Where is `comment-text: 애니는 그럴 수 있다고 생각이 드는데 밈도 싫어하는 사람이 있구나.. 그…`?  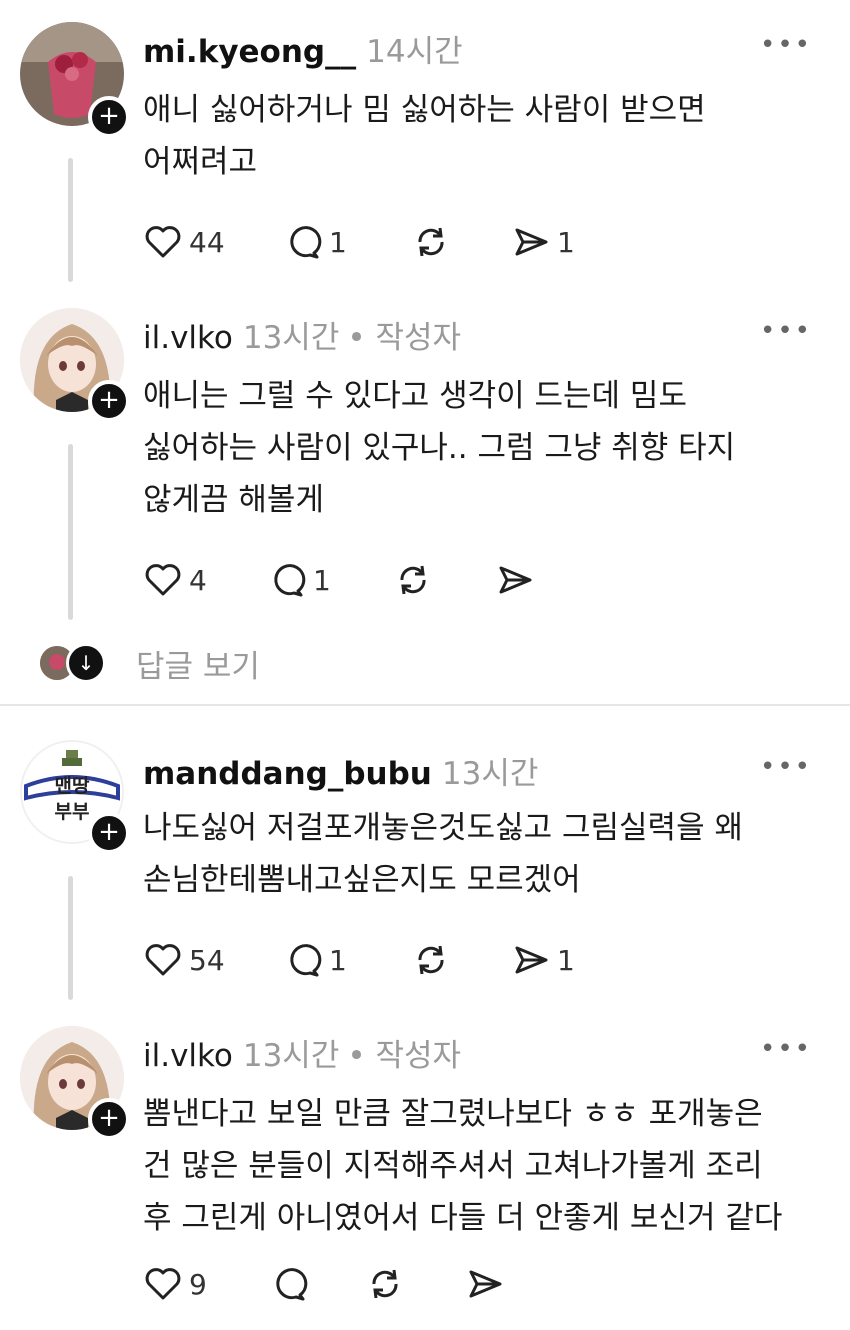 comment-text: 애니는 그럴 수 있다고 생각이 드는데 밈도 싫어하는 사람이 있구나.. 그… is located at coordinates (439, 448).